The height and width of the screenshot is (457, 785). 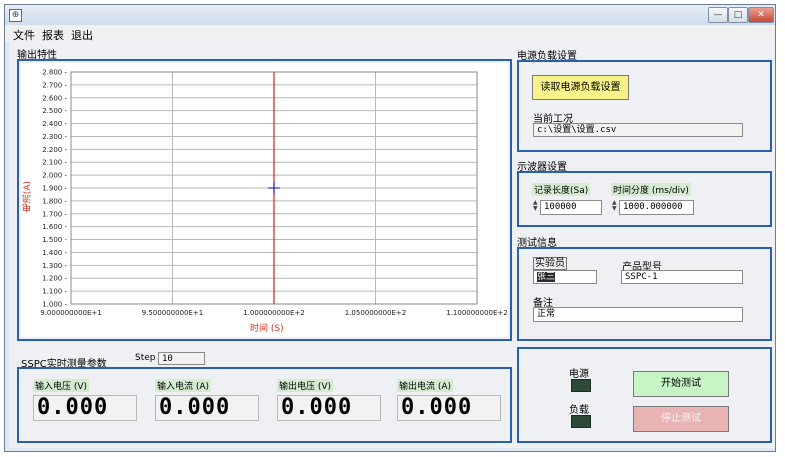 I want to click on x-tick-label: 1.050000000E+2, so click(x=376, y=313).